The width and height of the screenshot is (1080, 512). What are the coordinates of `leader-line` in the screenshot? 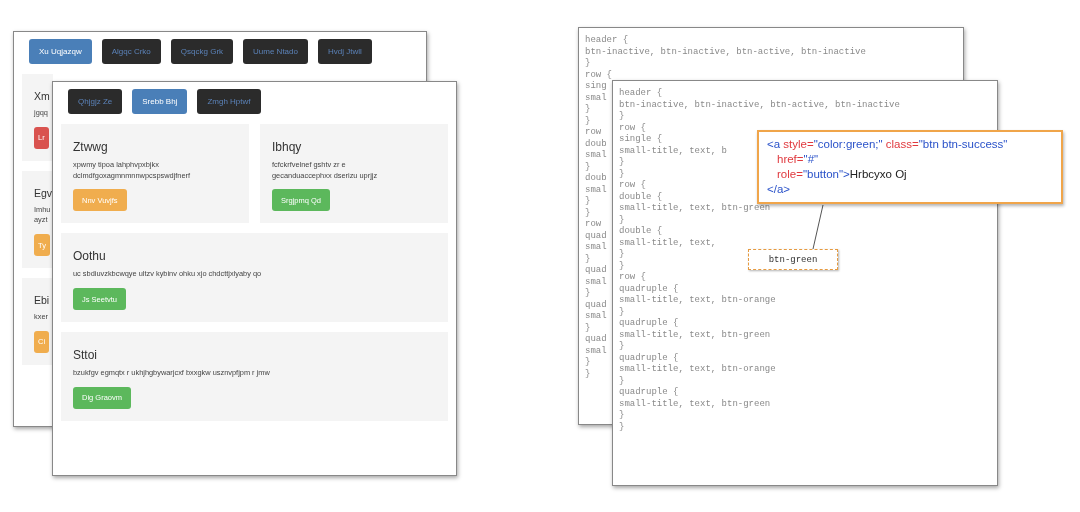 It's located at (818, 227).